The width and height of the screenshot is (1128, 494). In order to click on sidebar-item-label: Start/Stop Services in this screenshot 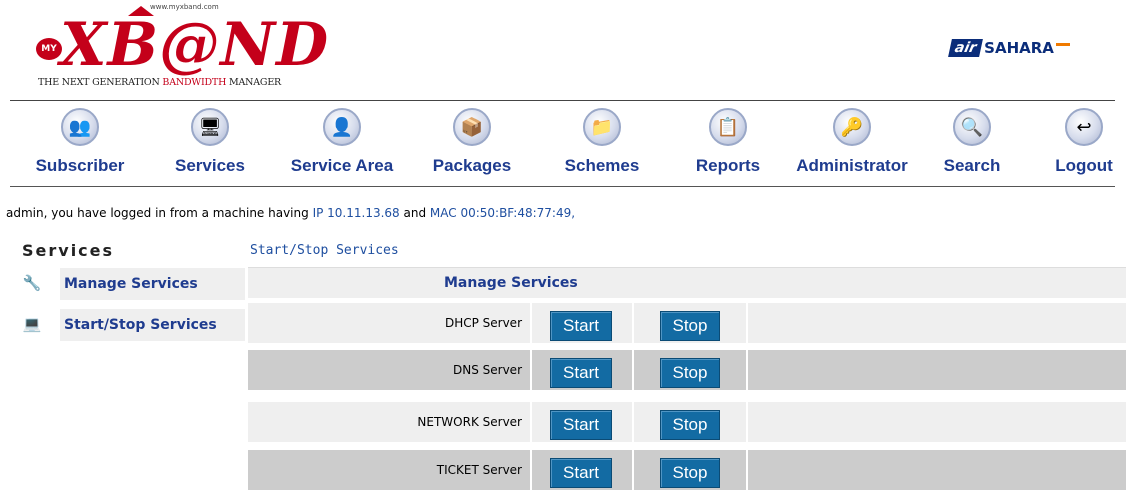, I will do `click(152, 325)`.